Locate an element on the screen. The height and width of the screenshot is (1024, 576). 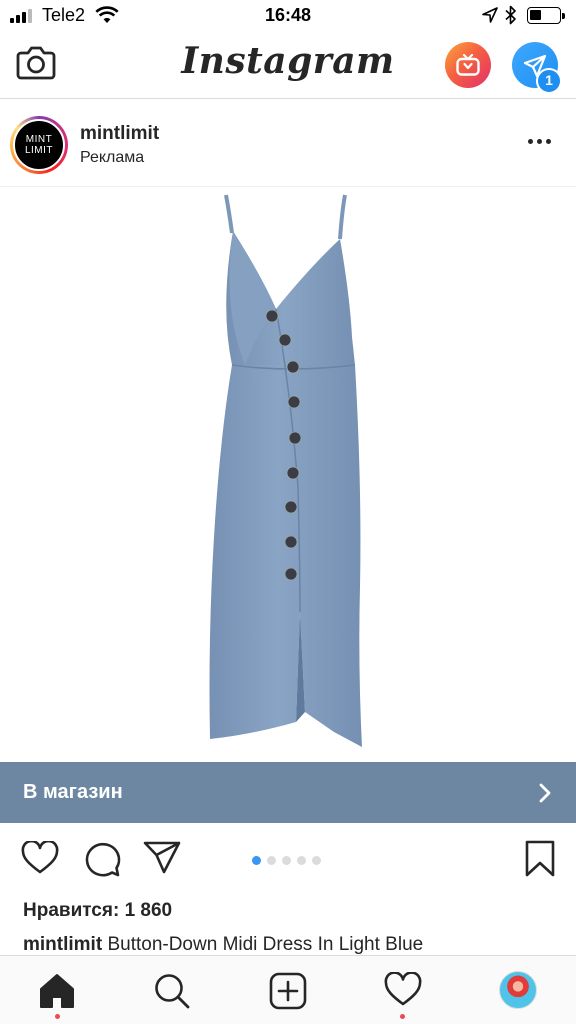
caption-username: mintlimit is located at coordinates (62, 944).